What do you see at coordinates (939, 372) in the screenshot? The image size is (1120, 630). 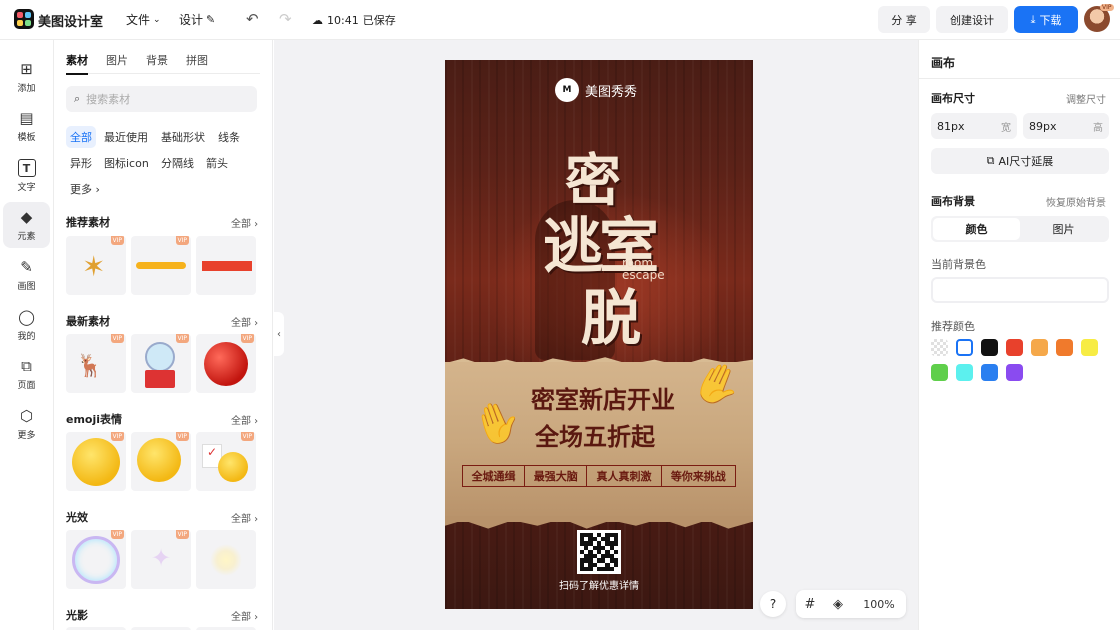 I see `swatch-green` at bounding box center [939, 372].